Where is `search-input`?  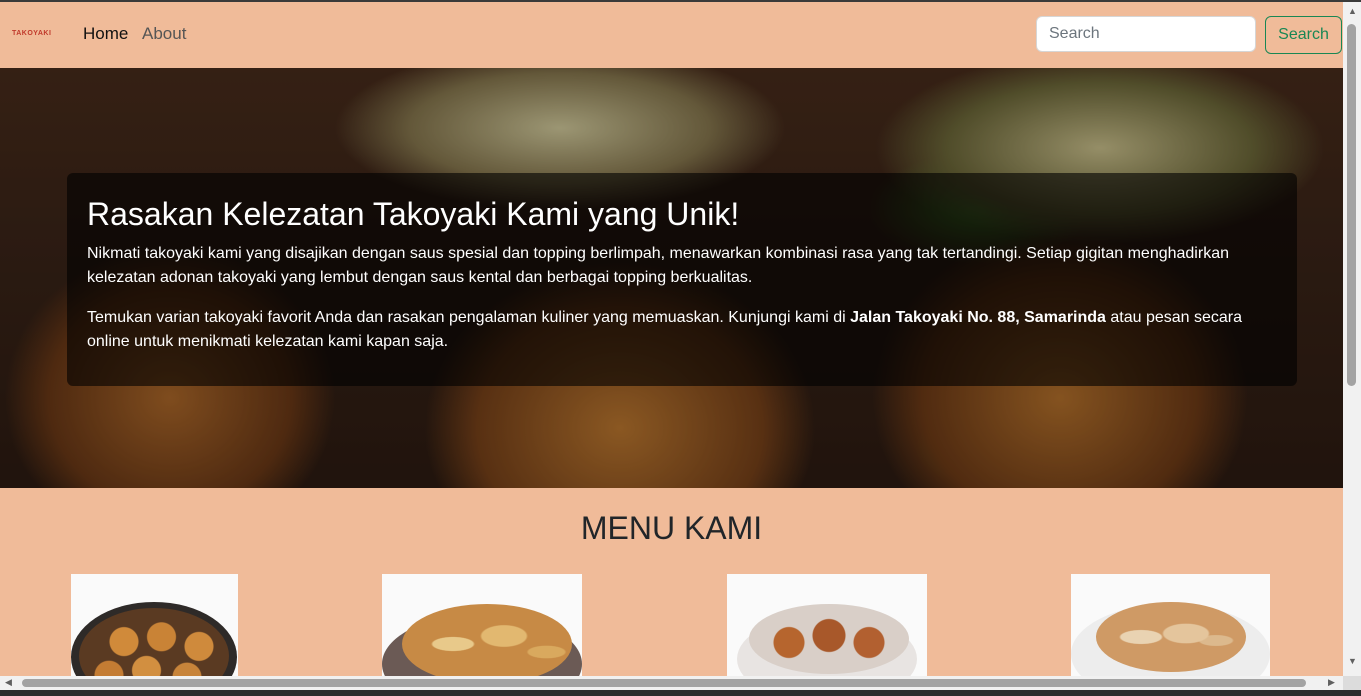
search-input is located at coordinates (1146, 34).